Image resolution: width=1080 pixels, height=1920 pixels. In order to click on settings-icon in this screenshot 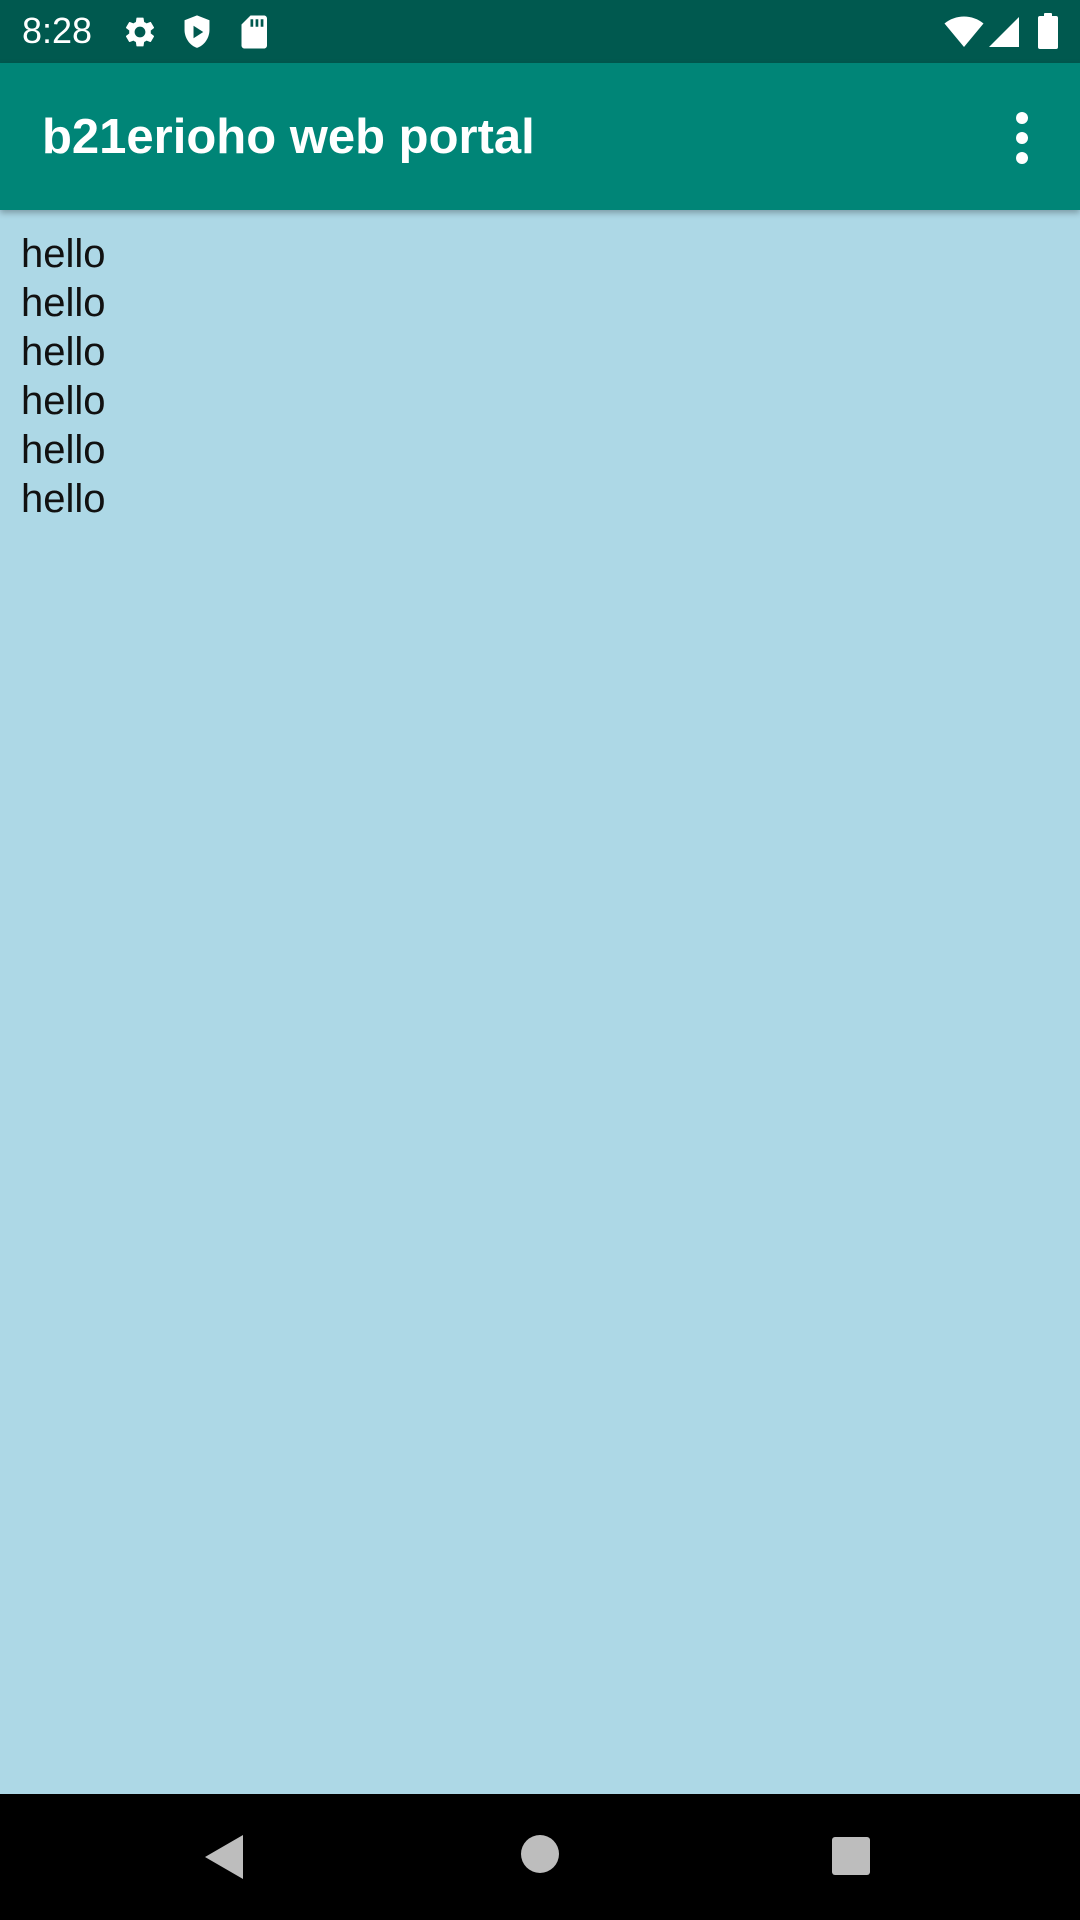, I will do `click(140, 34)`.